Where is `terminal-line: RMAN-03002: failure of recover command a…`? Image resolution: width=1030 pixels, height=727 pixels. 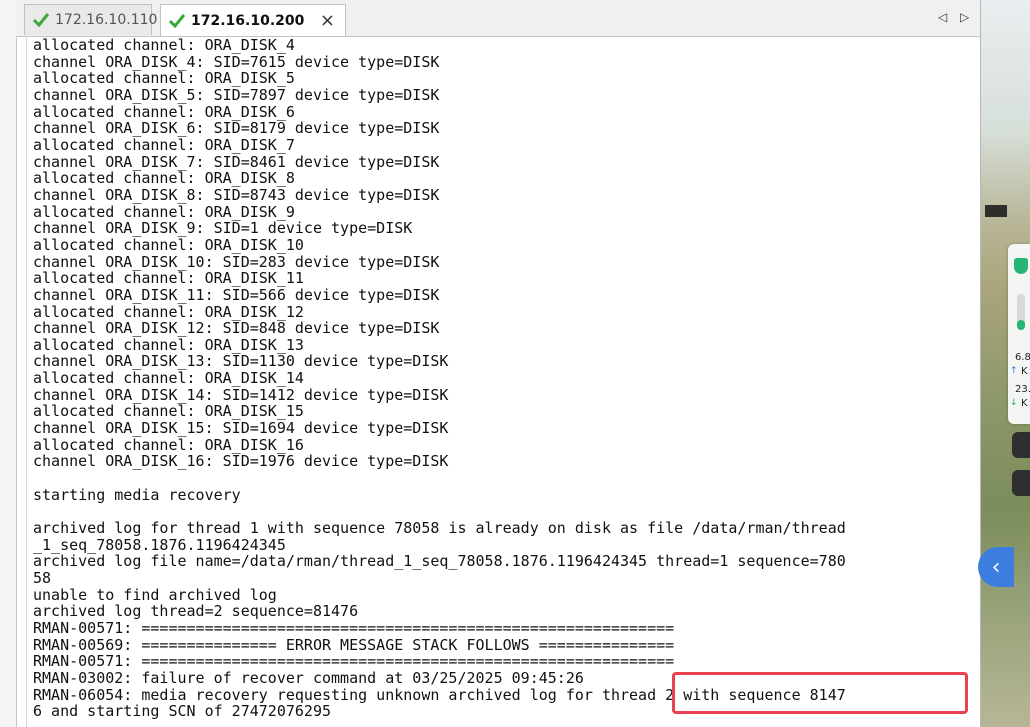
terminal-line: RMAN-03002: failure of recover command a… is located at coordinates (308, 677).